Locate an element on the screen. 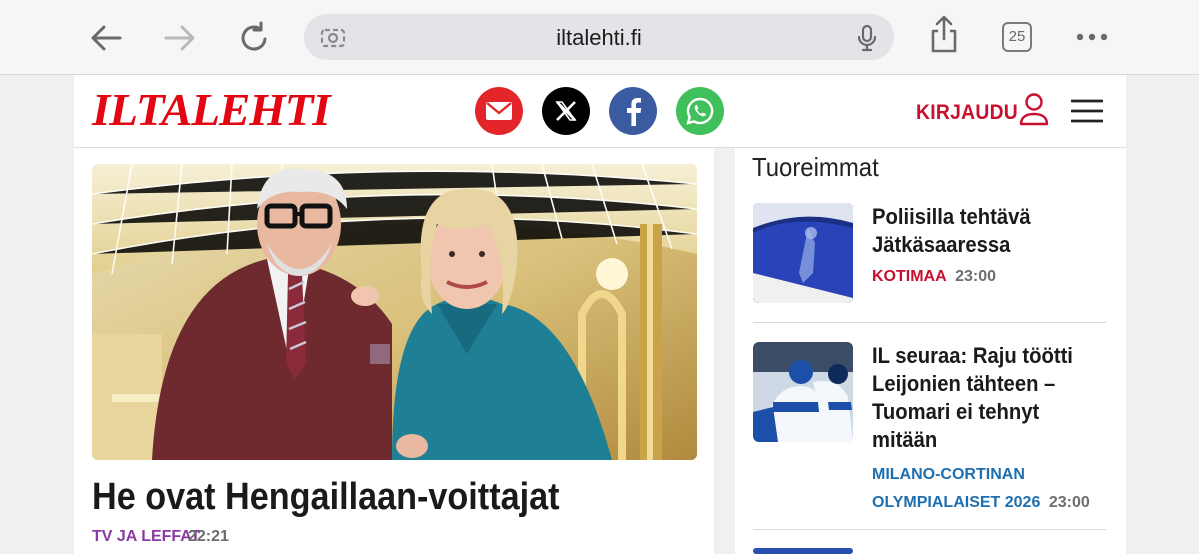 The height and width of the screenshot is (554, 1199). user-icon is located at coordinates (1034, 111).